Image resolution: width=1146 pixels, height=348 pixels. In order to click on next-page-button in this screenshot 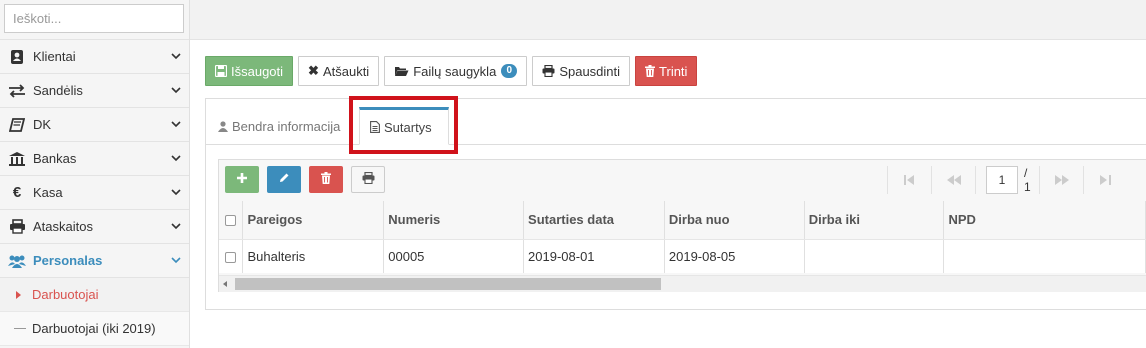, I will do `click(1061, 180)`.